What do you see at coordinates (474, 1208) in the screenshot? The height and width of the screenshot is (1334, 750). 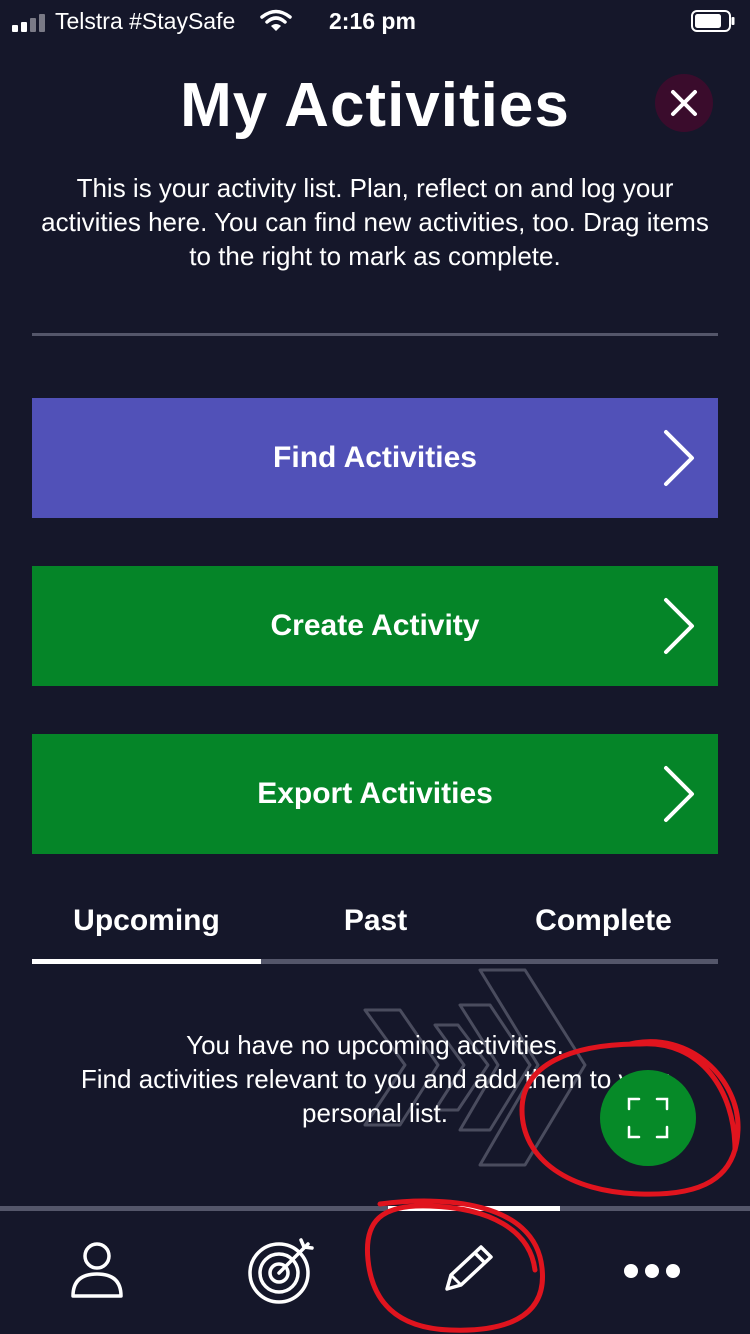 I see `bottom-nav-active-indicator` at bounding box center [474, 1208].